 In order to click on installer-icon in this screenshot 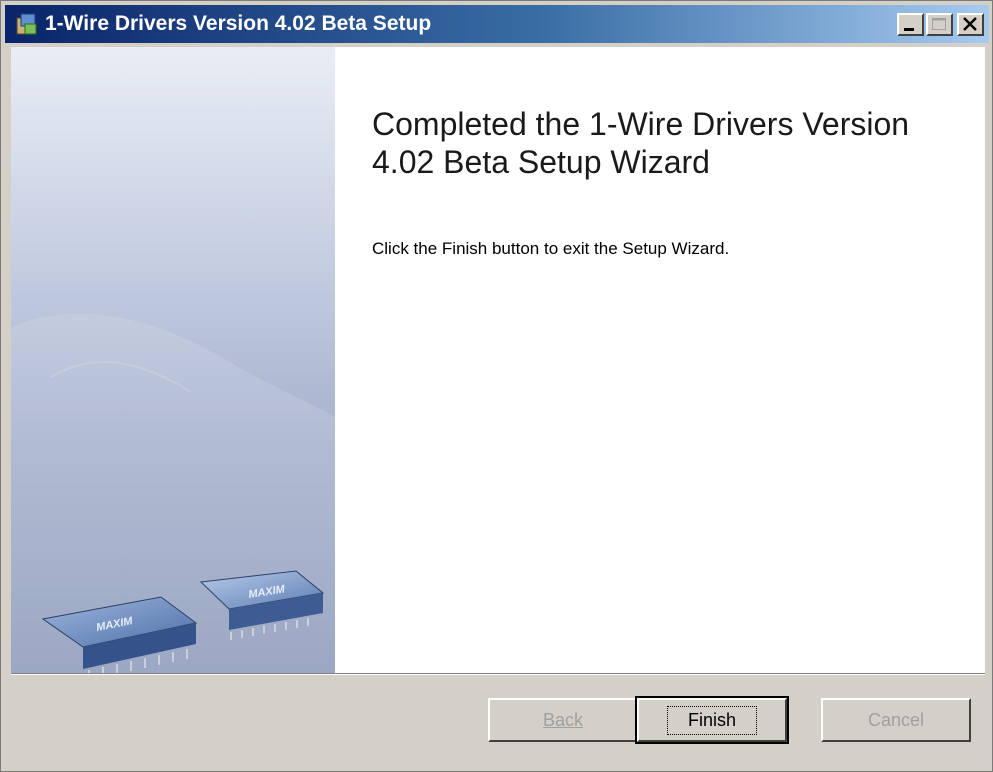, I will do `click(26, 24)`.